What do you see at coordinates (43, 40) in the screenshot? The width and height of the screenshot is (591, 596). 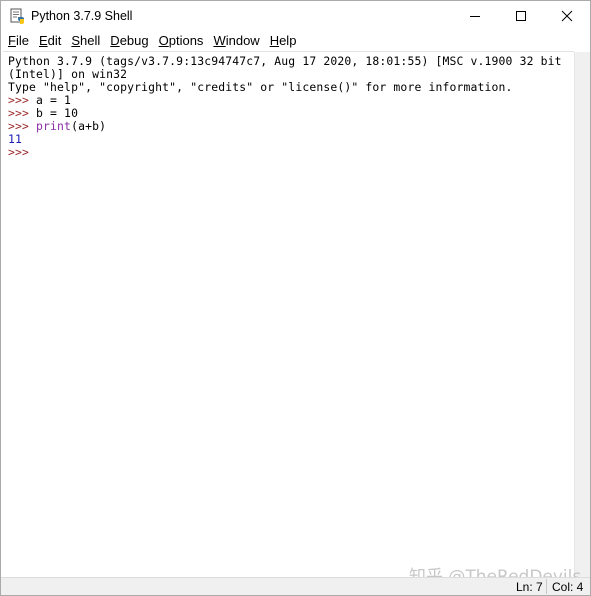 I see `menu-edit-accel: E` at bounding box center [43, 40].